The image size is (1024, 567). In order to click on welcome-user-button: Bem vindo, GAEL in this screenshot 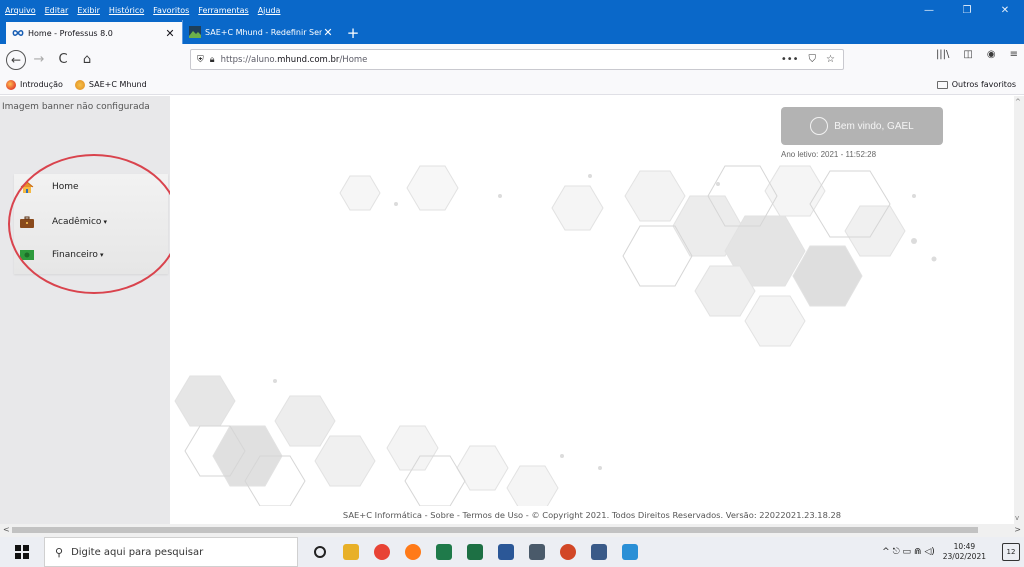, I will do `click(862, 126)`.